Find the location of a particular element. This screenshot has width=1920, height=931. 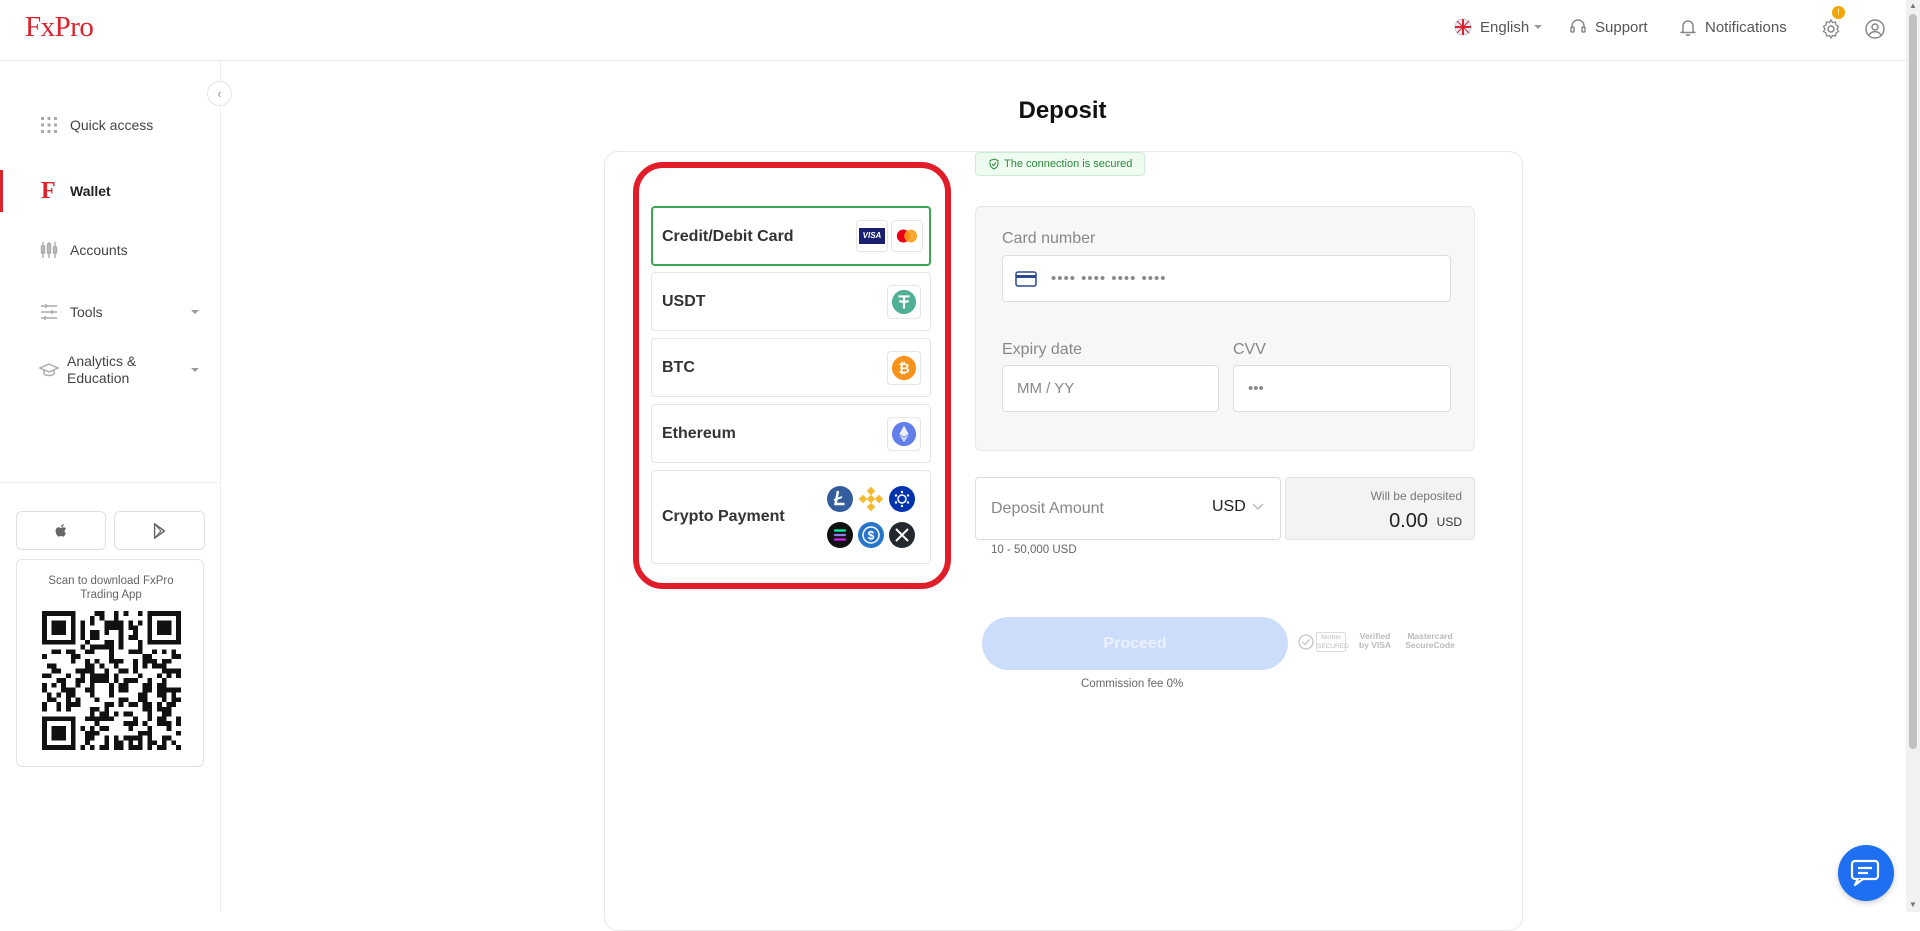

proceed-button: Proceed is located at coordinates (1135, 643).